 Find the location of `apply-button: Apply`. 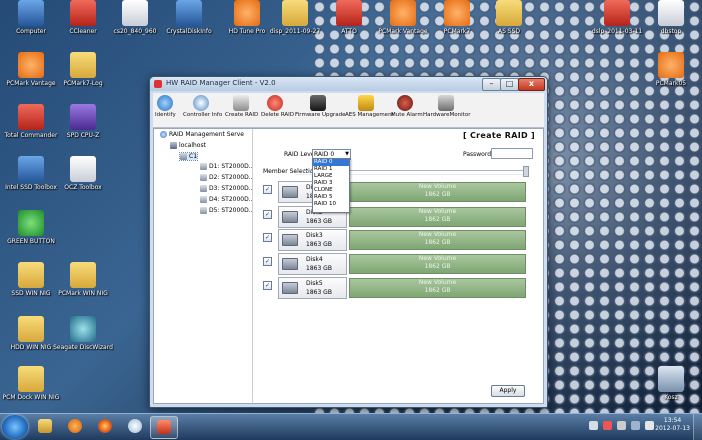

apply-button: Apply is located at coordinates (508, 391).